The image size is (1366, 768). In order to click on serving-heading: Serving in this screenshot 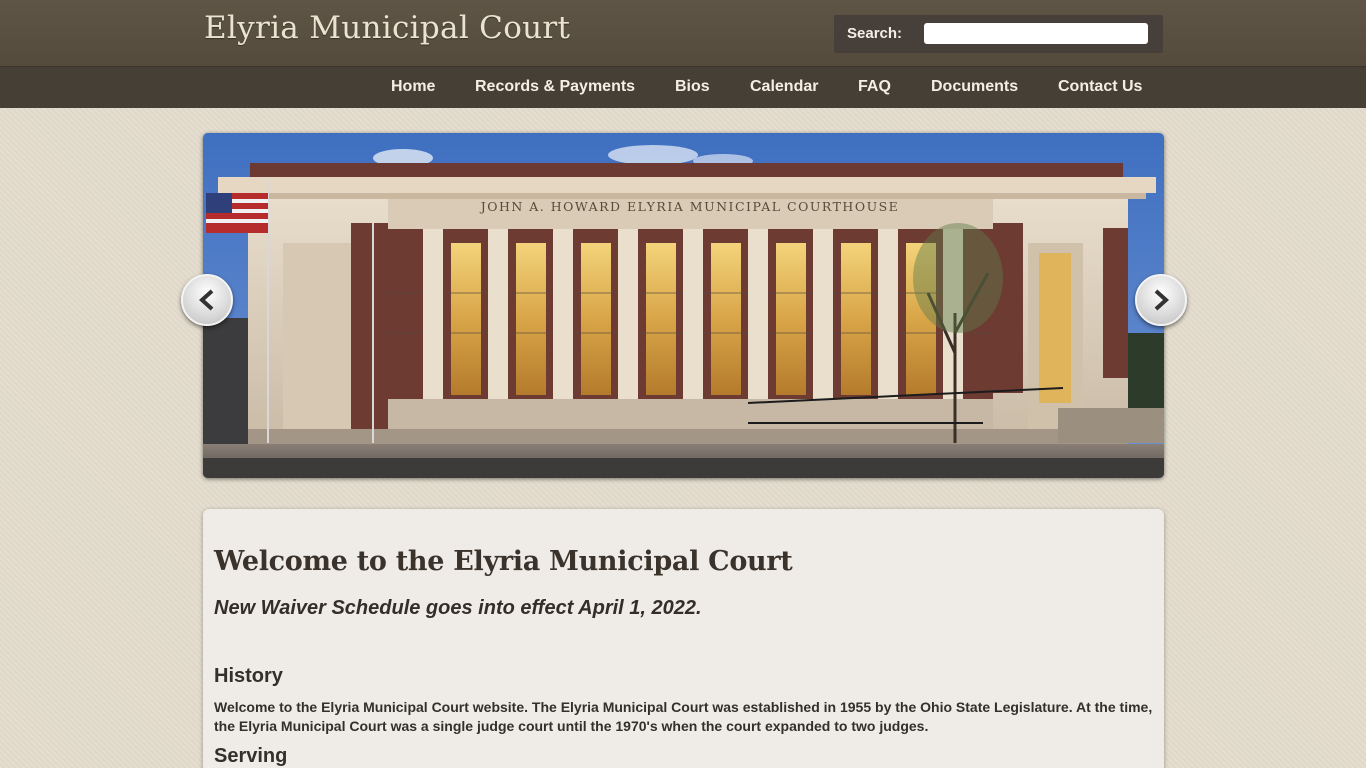, I will do `click(251, 756)`.